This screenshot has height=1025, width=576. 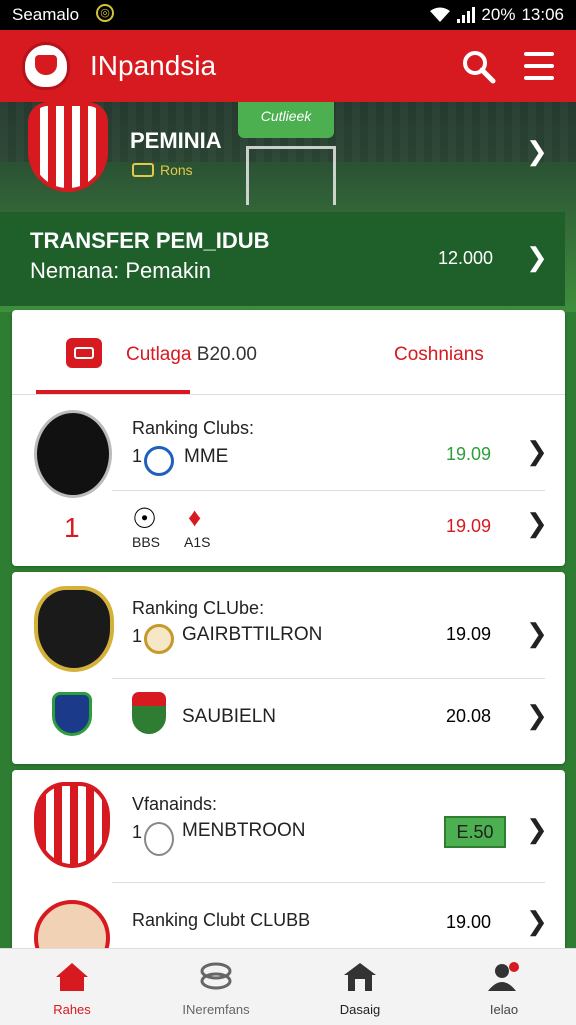 I want to click on nav-barn: Dasaig, so click(x=360, y=987).